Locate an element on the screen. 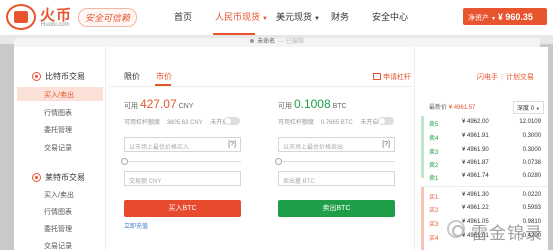 This screenshot has width=553, height=250. ask-price: ¥ 4961.74 is located at coordinates (475, 176).